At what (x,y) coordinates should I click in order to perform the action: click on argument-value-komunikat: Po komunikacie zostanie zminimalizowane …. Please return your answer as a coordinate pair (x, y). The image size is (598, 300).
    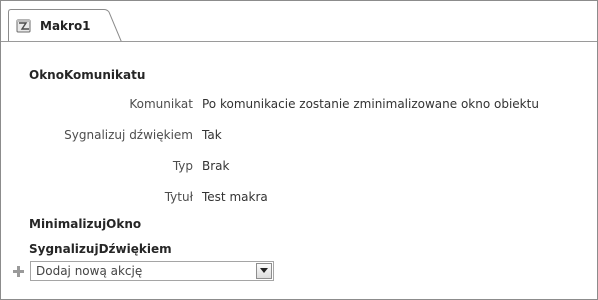
    Looking at the image, I should click on (370, 104).